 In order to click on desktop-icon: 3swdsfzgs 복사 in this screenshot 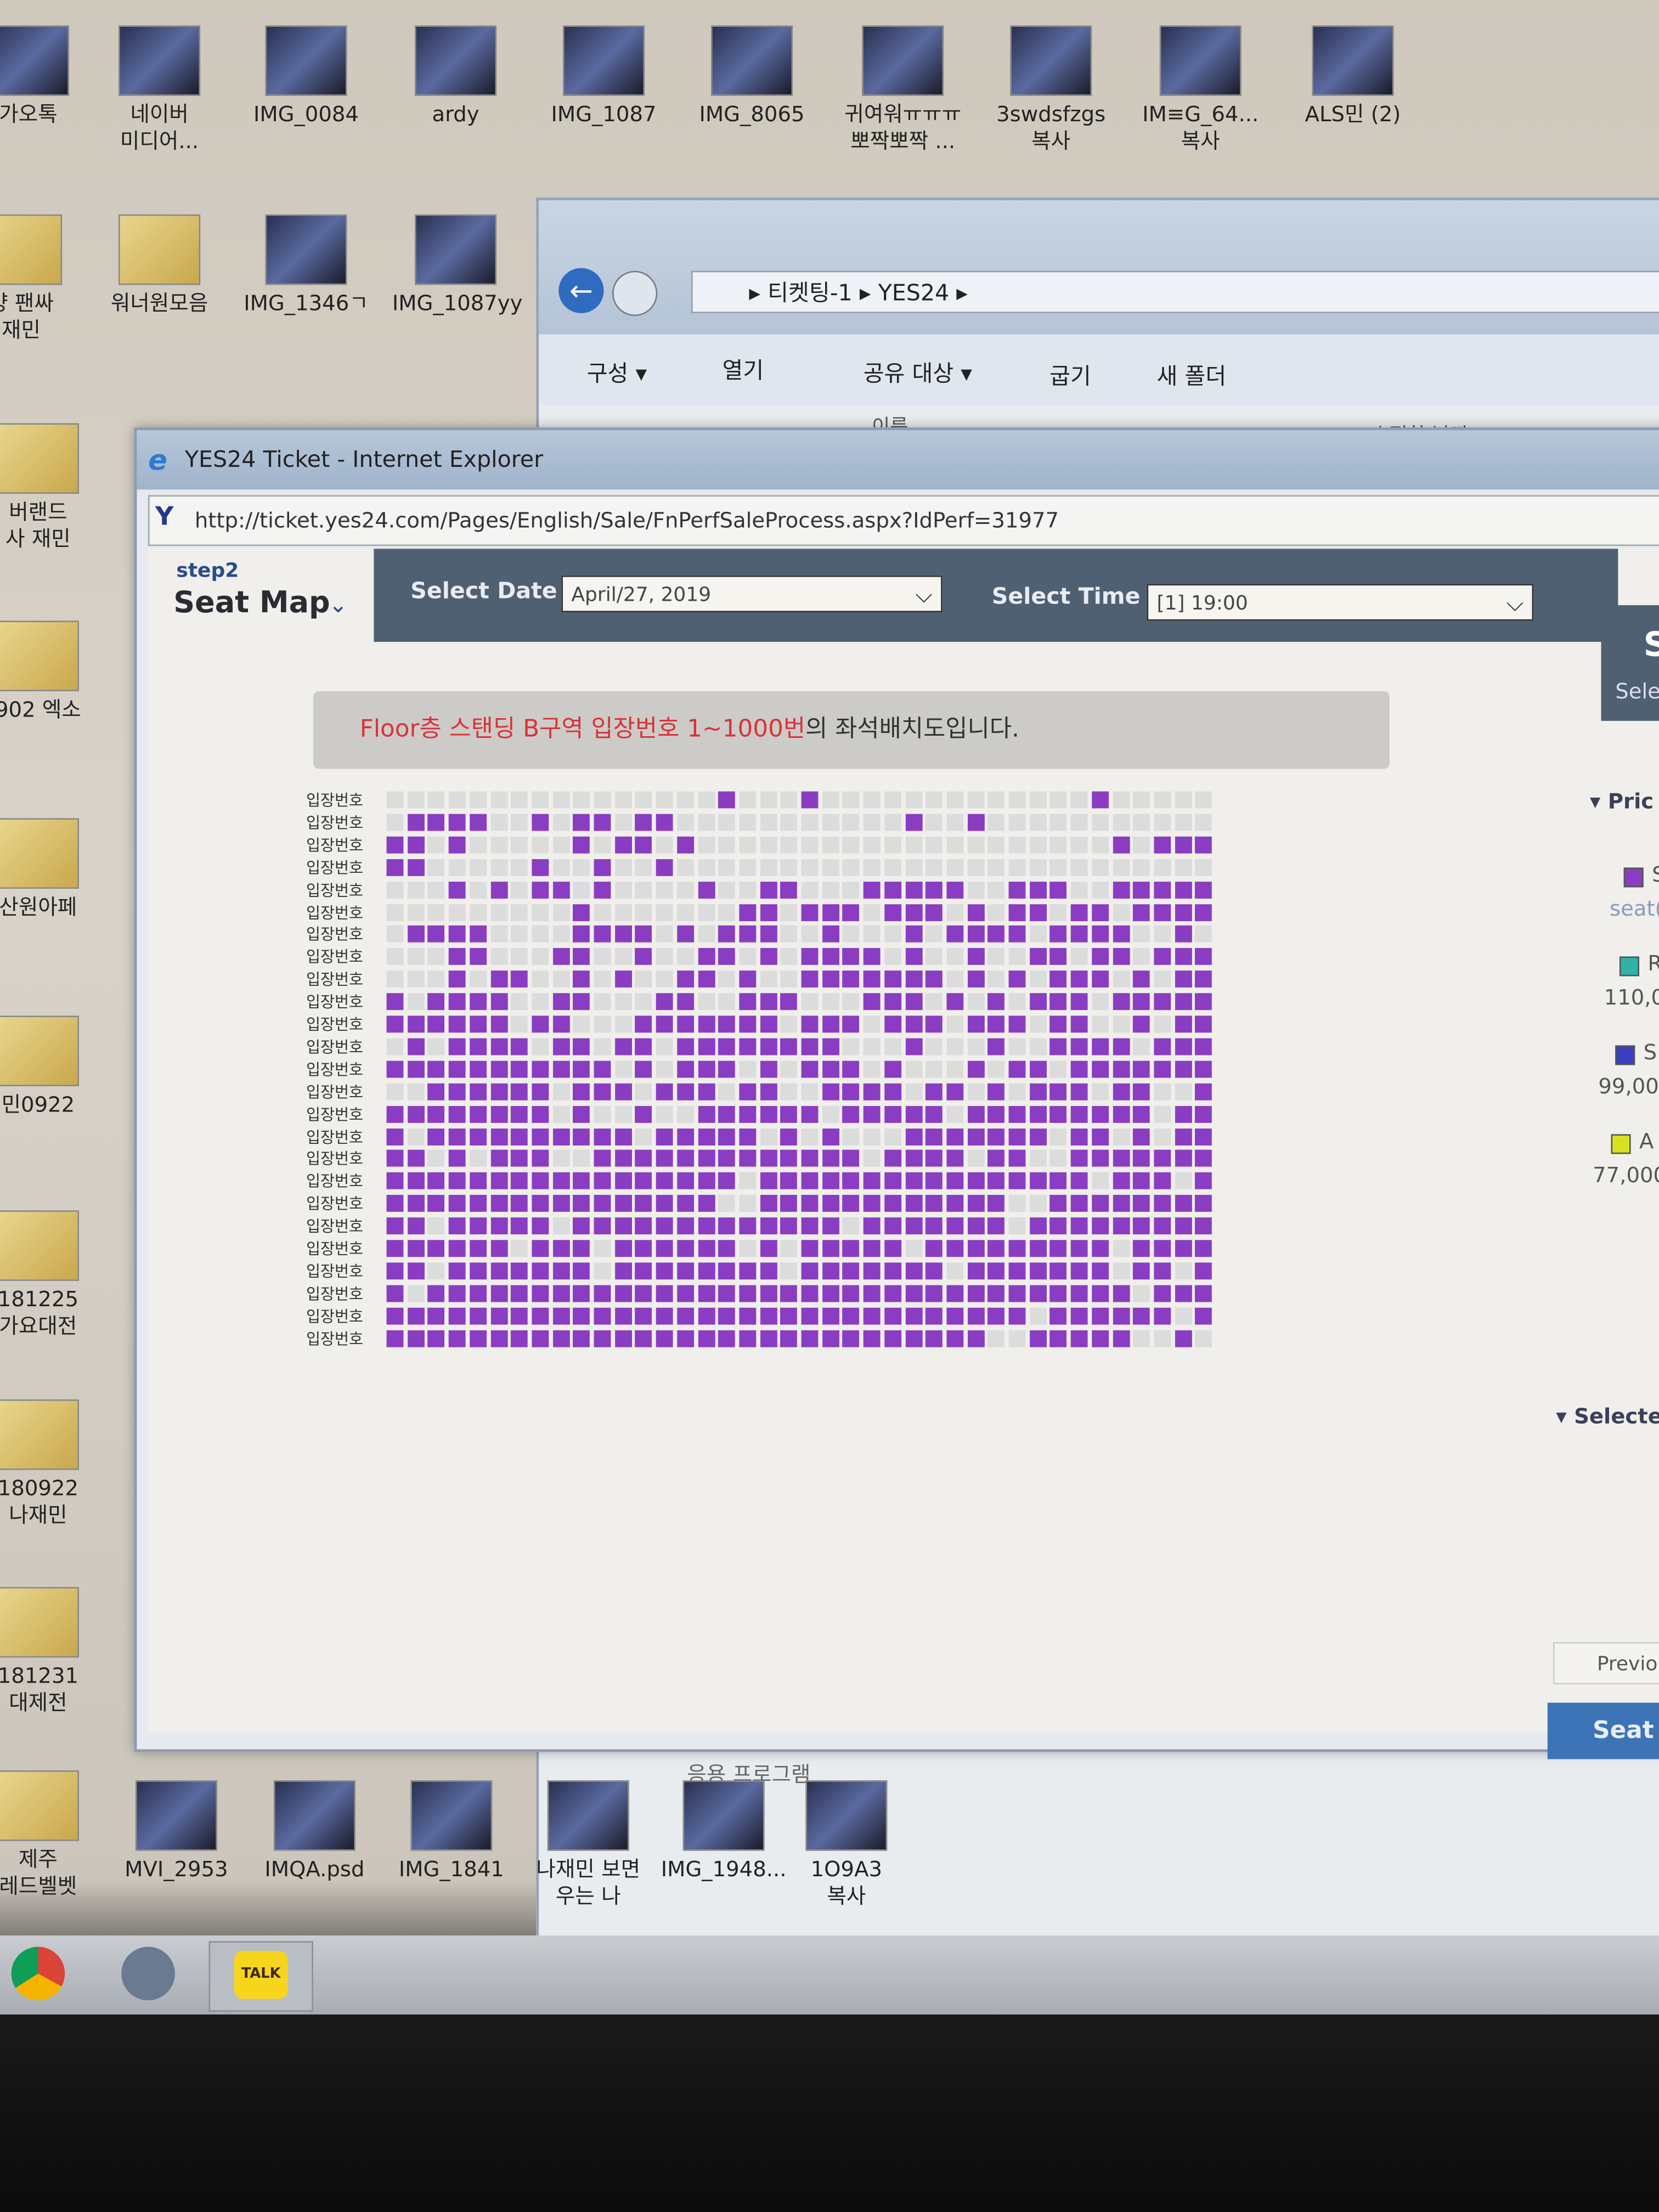, I will do `click(1051, 90)`.